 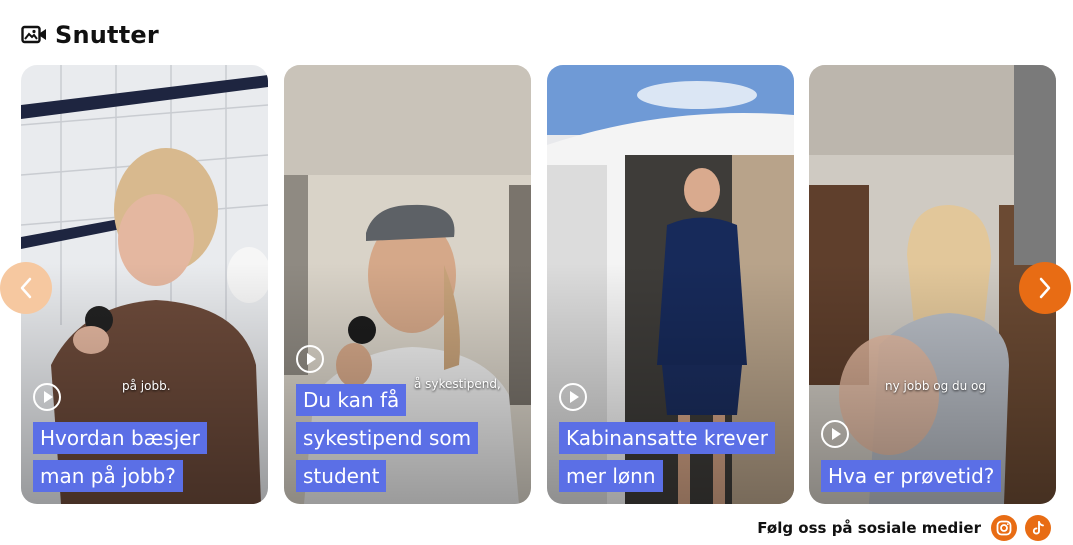 I want to click on section-header: Snutter, so click(x=90, y=35).